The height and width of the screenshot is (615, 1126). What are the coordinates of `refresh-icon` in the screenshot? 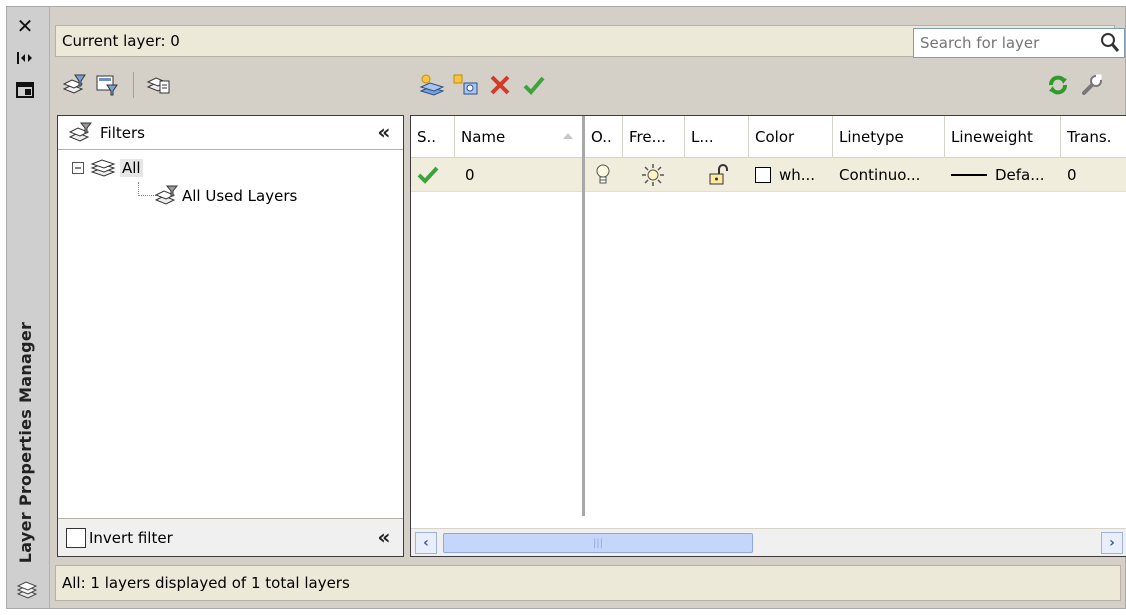 It's located at (1058, 85).